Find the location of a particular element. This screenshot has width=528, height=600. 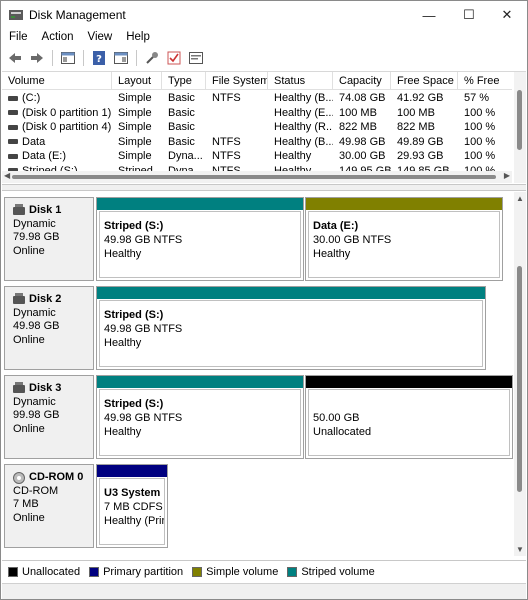

menu-view: View is located at coordinates (99, 38).